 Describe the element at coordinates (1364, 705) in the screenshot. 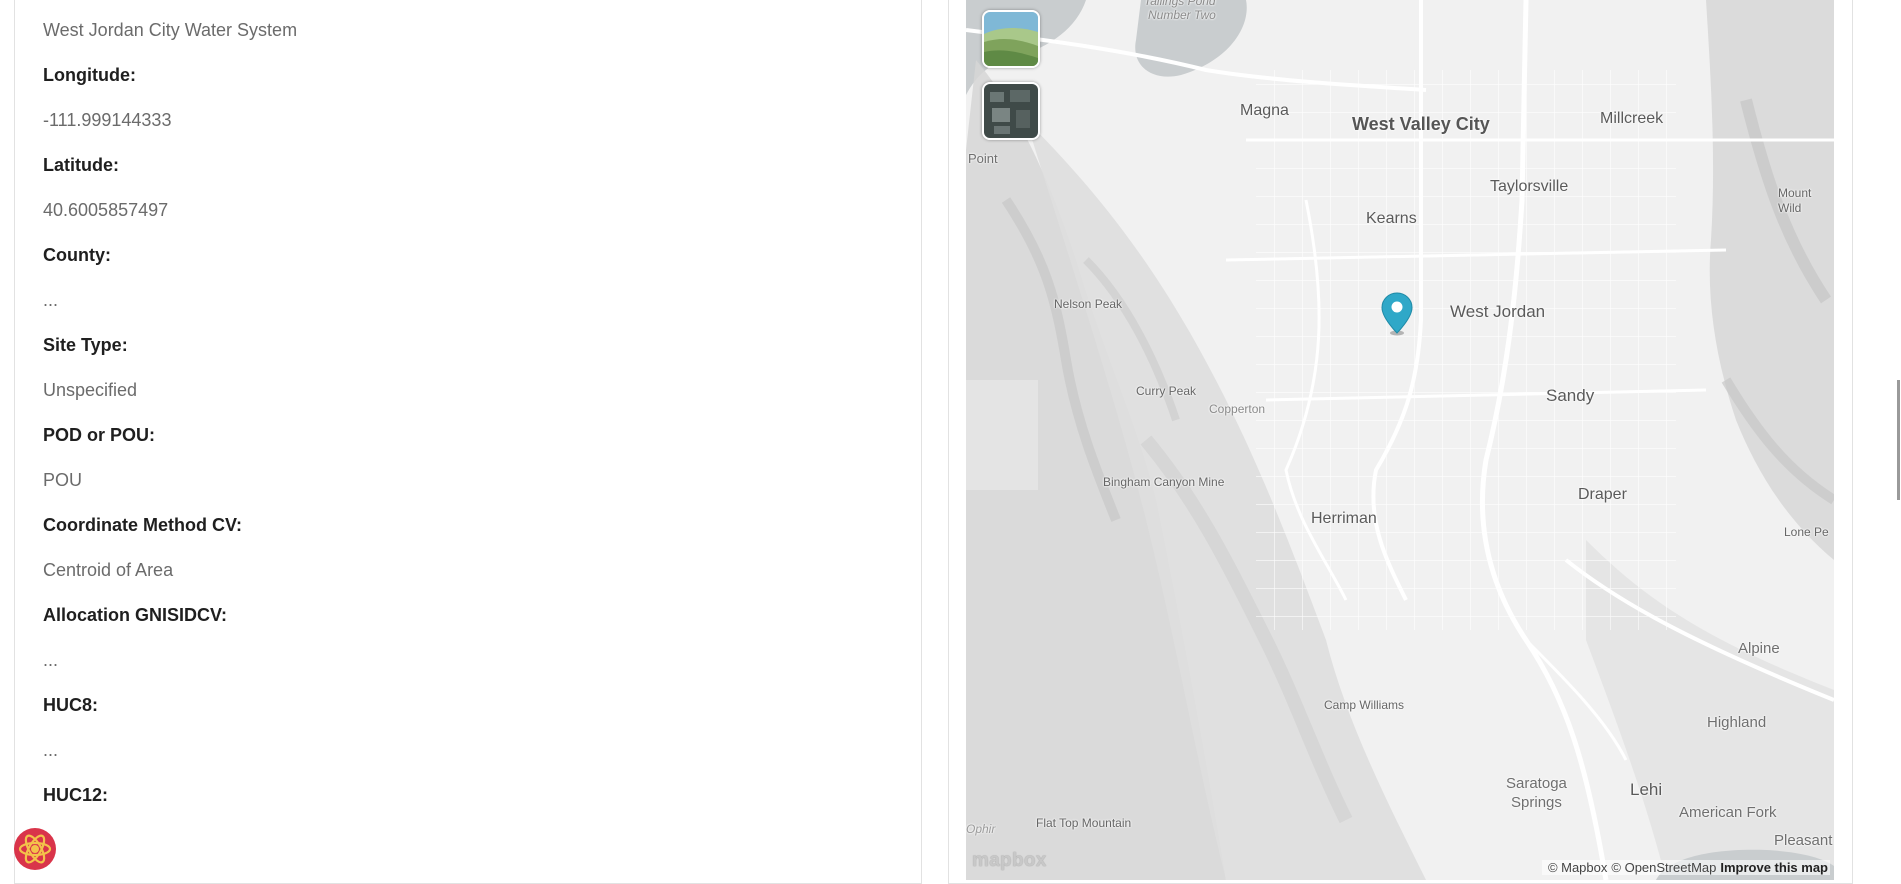

I see `place-camp-williams: Camp Williams` at that location.